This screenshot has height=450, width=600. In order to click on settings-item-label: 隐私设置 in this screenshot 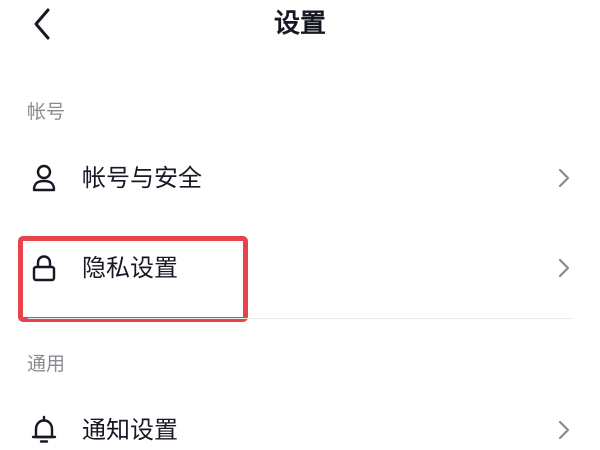, I will do `click(130, 268)`.